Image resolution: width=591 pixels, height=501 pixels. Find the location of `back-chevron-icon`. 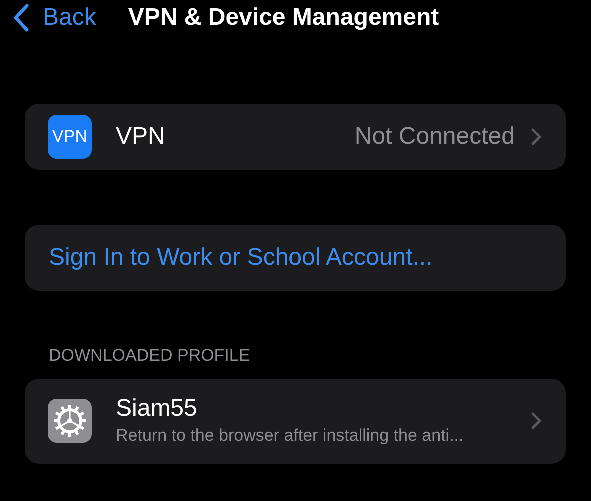

back-chevron-icon is located at coordinates (21, 18).